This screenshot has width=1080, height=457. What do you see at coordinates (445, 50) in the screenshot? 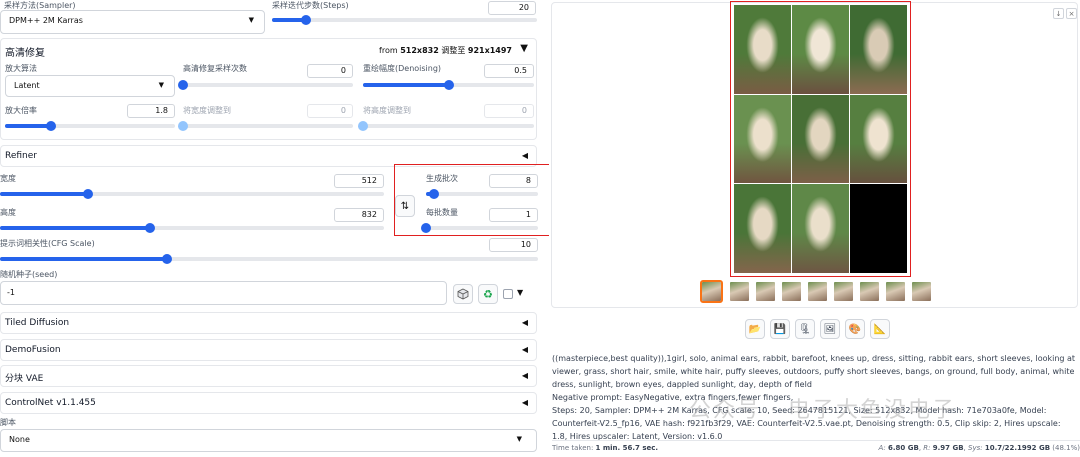
I see `hires-resize-info: from 512x832 调整至 921x1497` at bounding box center [445, 50].